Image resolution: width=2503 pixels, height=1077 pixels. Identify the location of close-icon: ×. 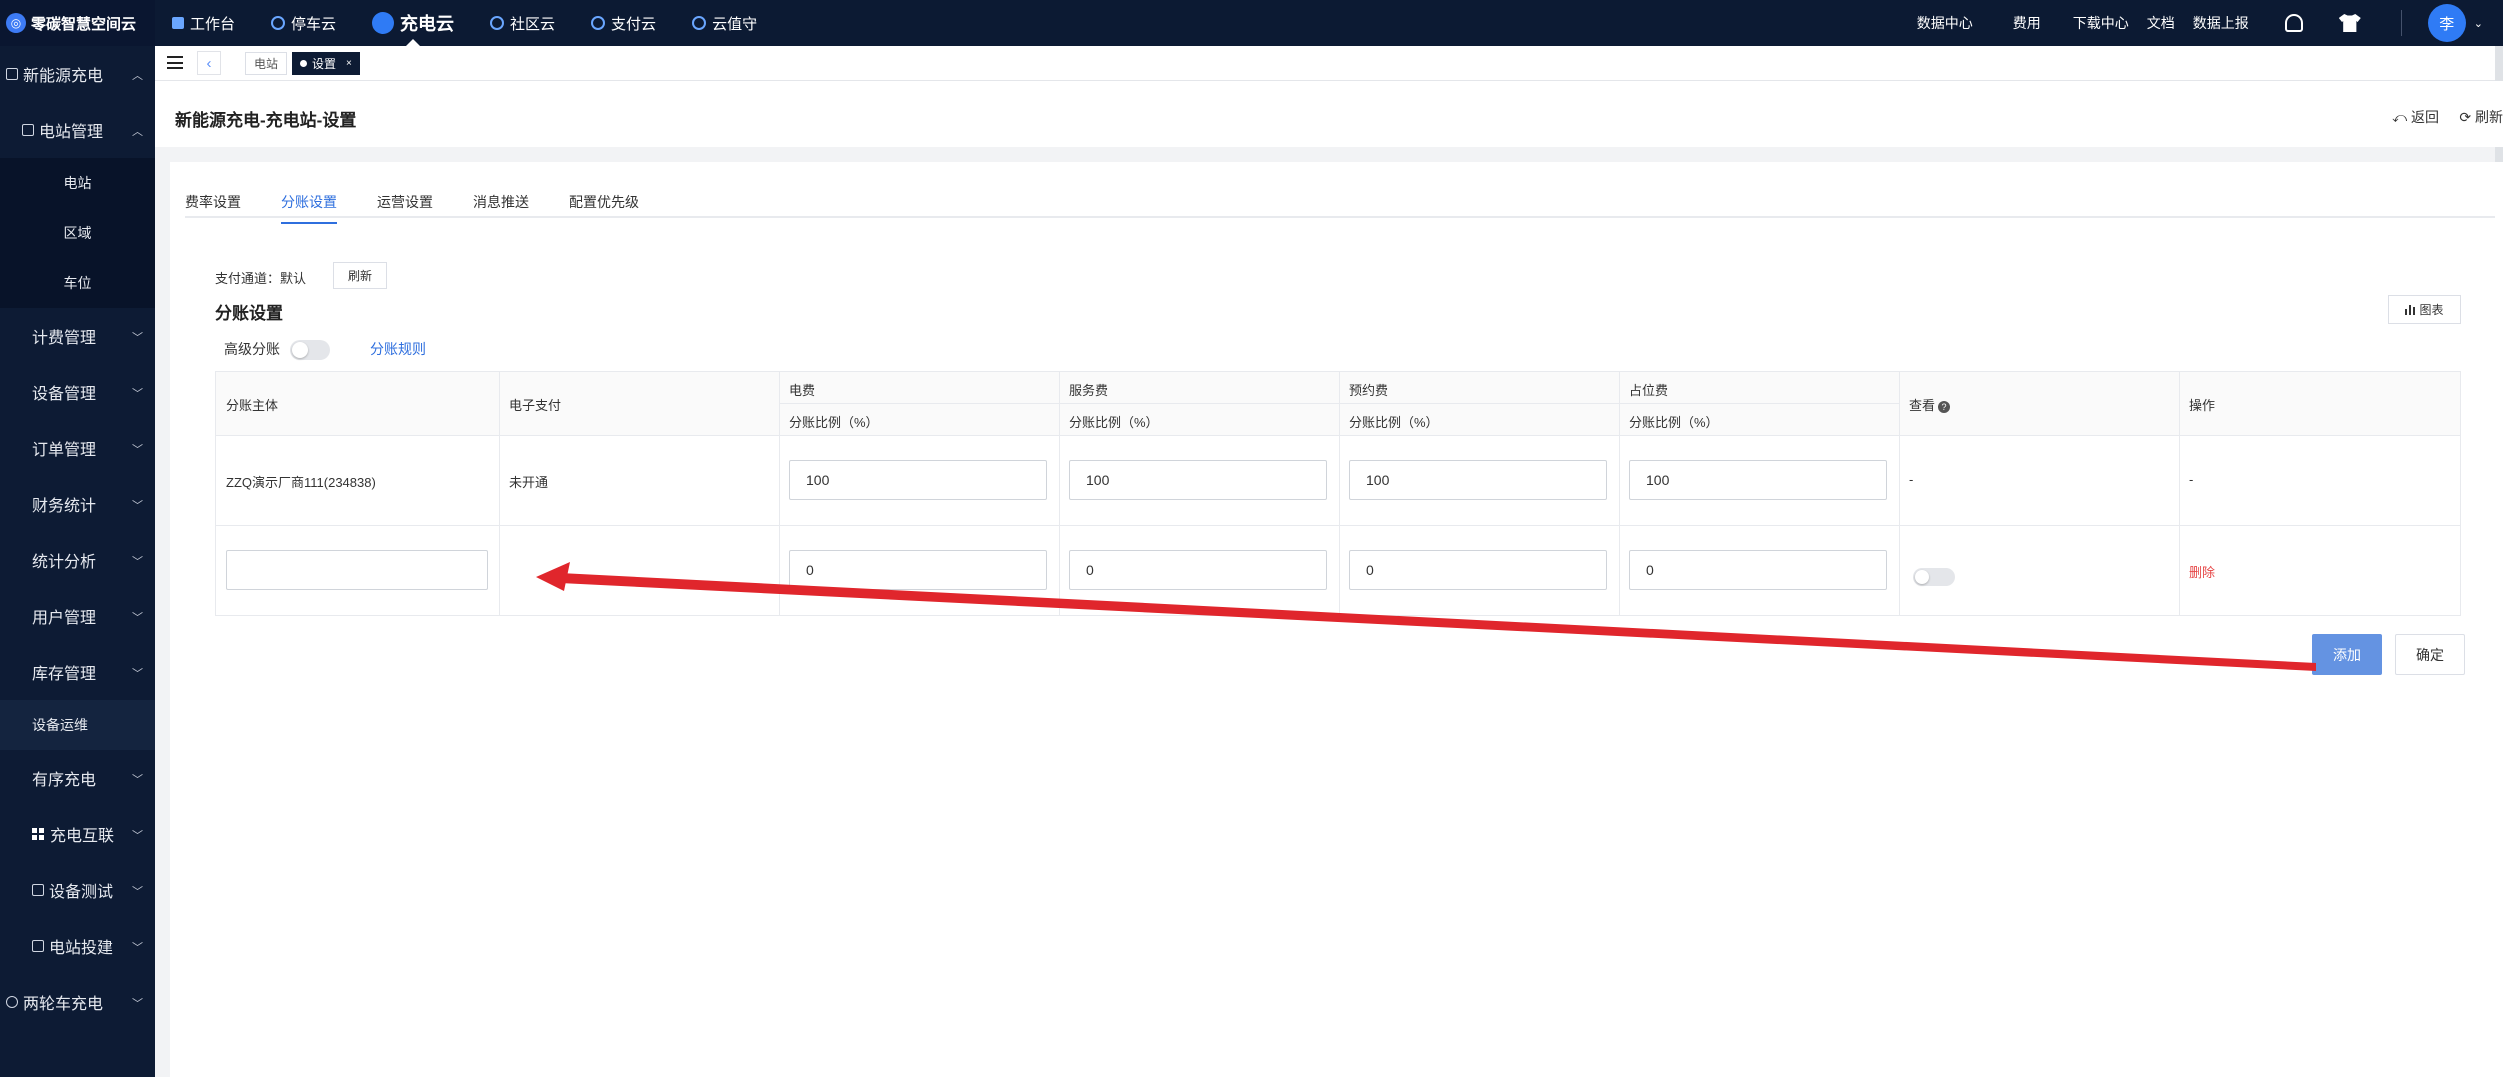
(349, 63).